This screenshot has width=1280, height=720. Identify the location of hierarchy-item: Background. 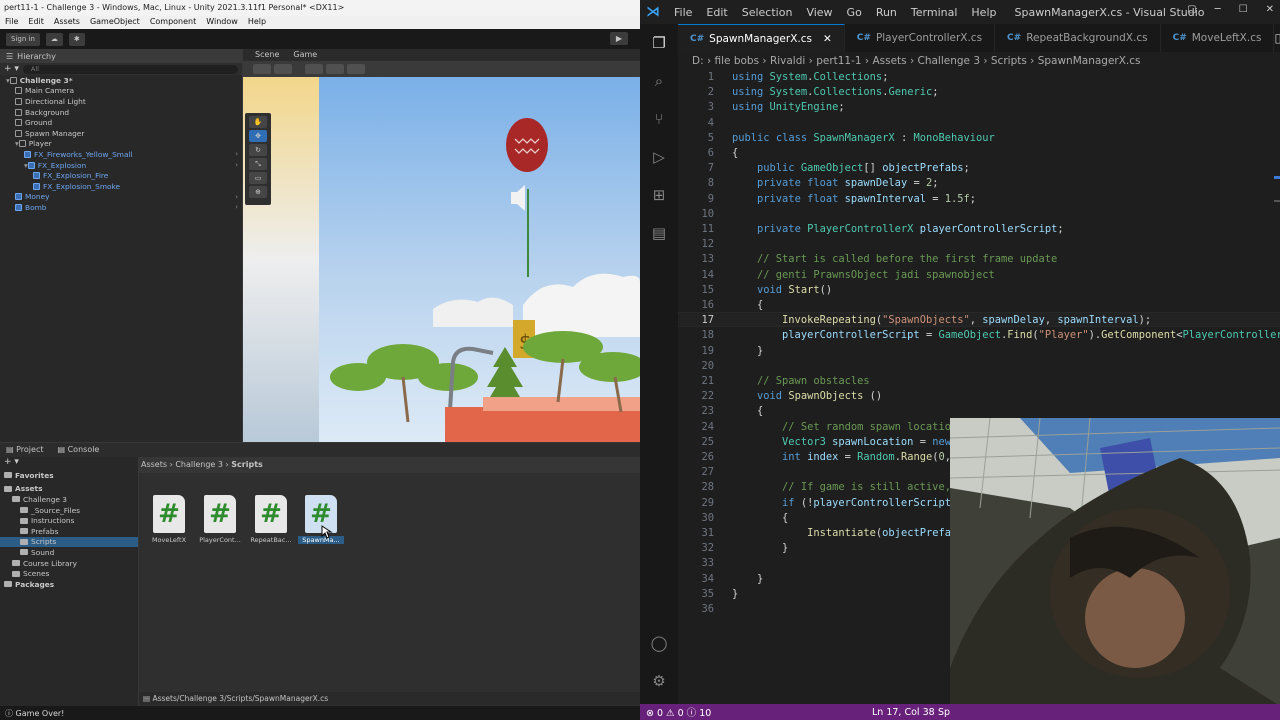
(121, 112).